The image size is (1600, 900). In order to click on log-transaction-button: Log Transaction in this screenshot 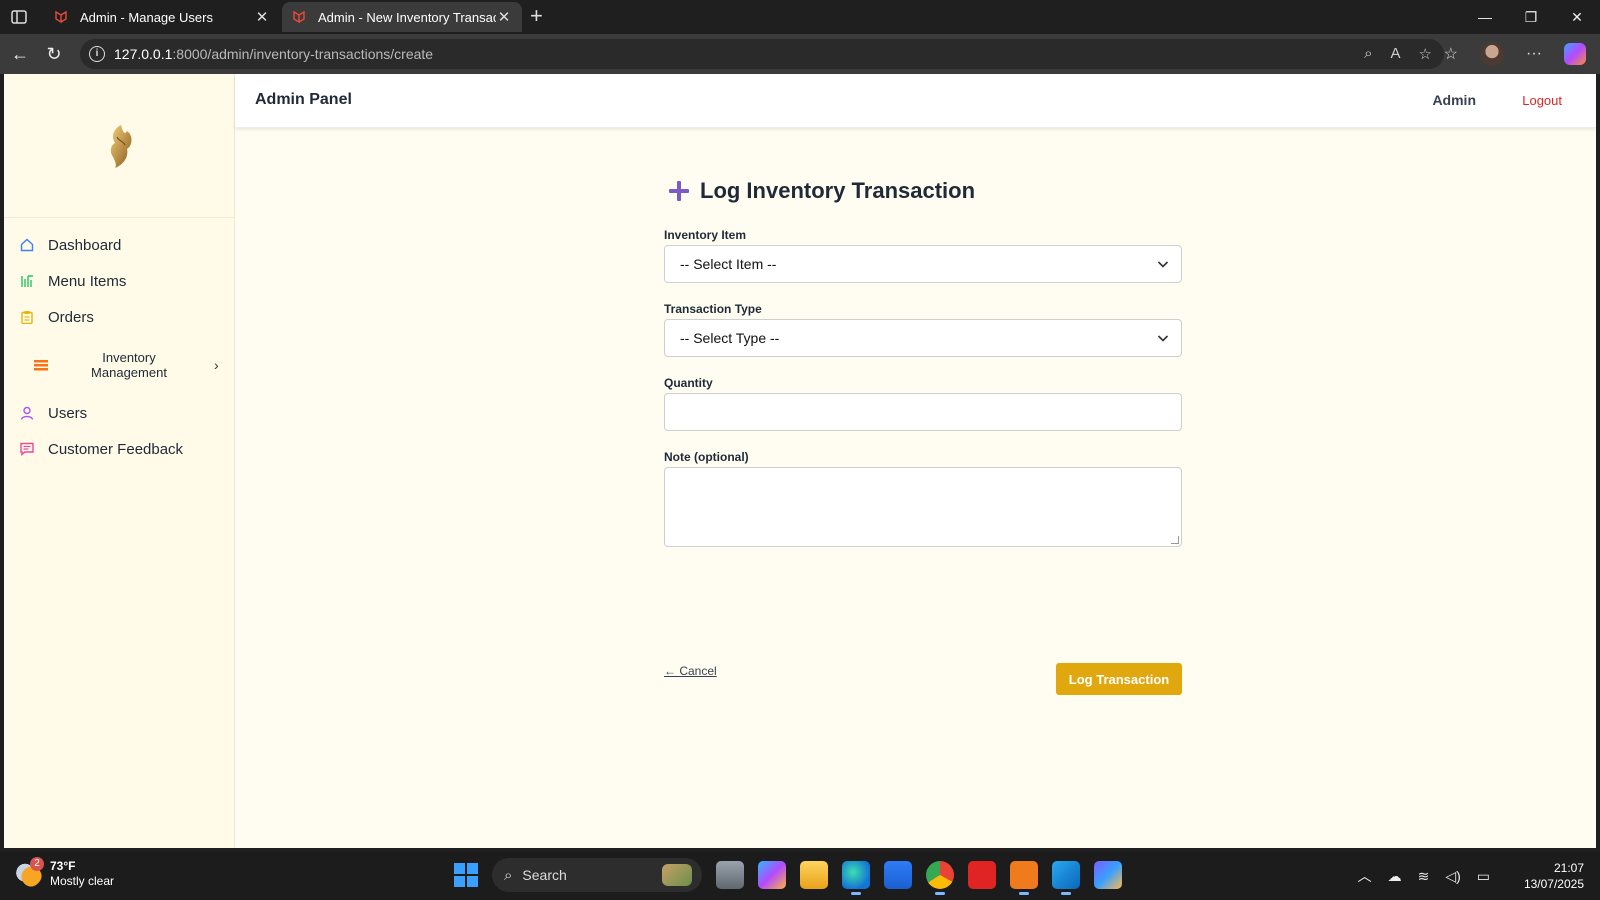, I will do `click(1119, 679)`.